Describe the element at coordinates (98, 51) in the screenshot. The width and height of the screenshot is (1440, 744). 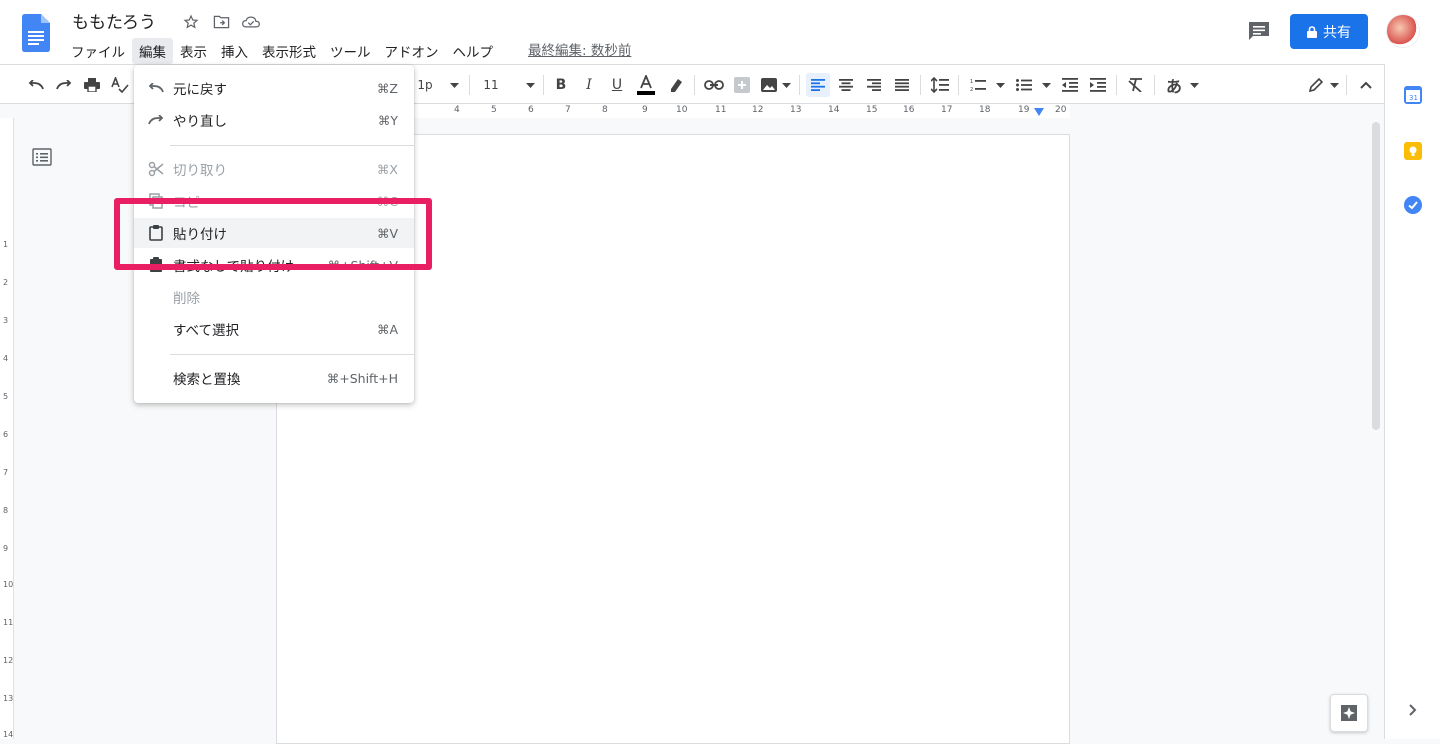
I see `menu-file: ファイル` at that location.